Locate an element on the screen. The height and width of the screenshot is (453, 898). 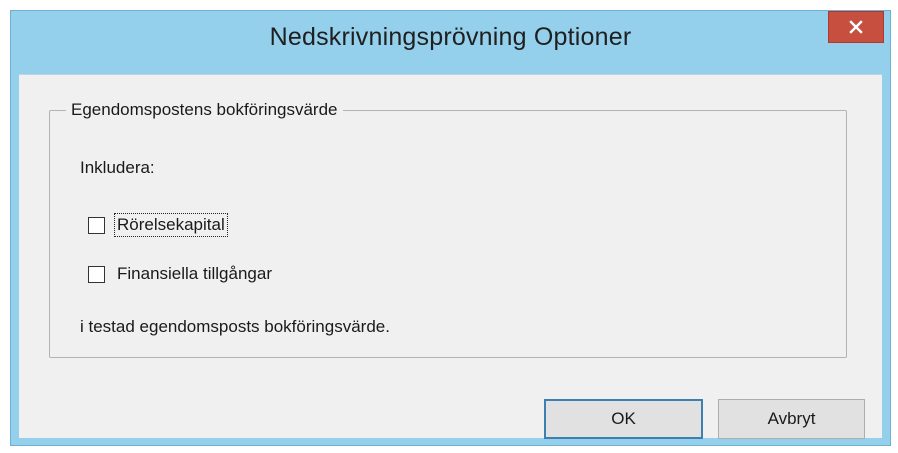
include-label: Inkludera: is located at coordinates (117, 167).